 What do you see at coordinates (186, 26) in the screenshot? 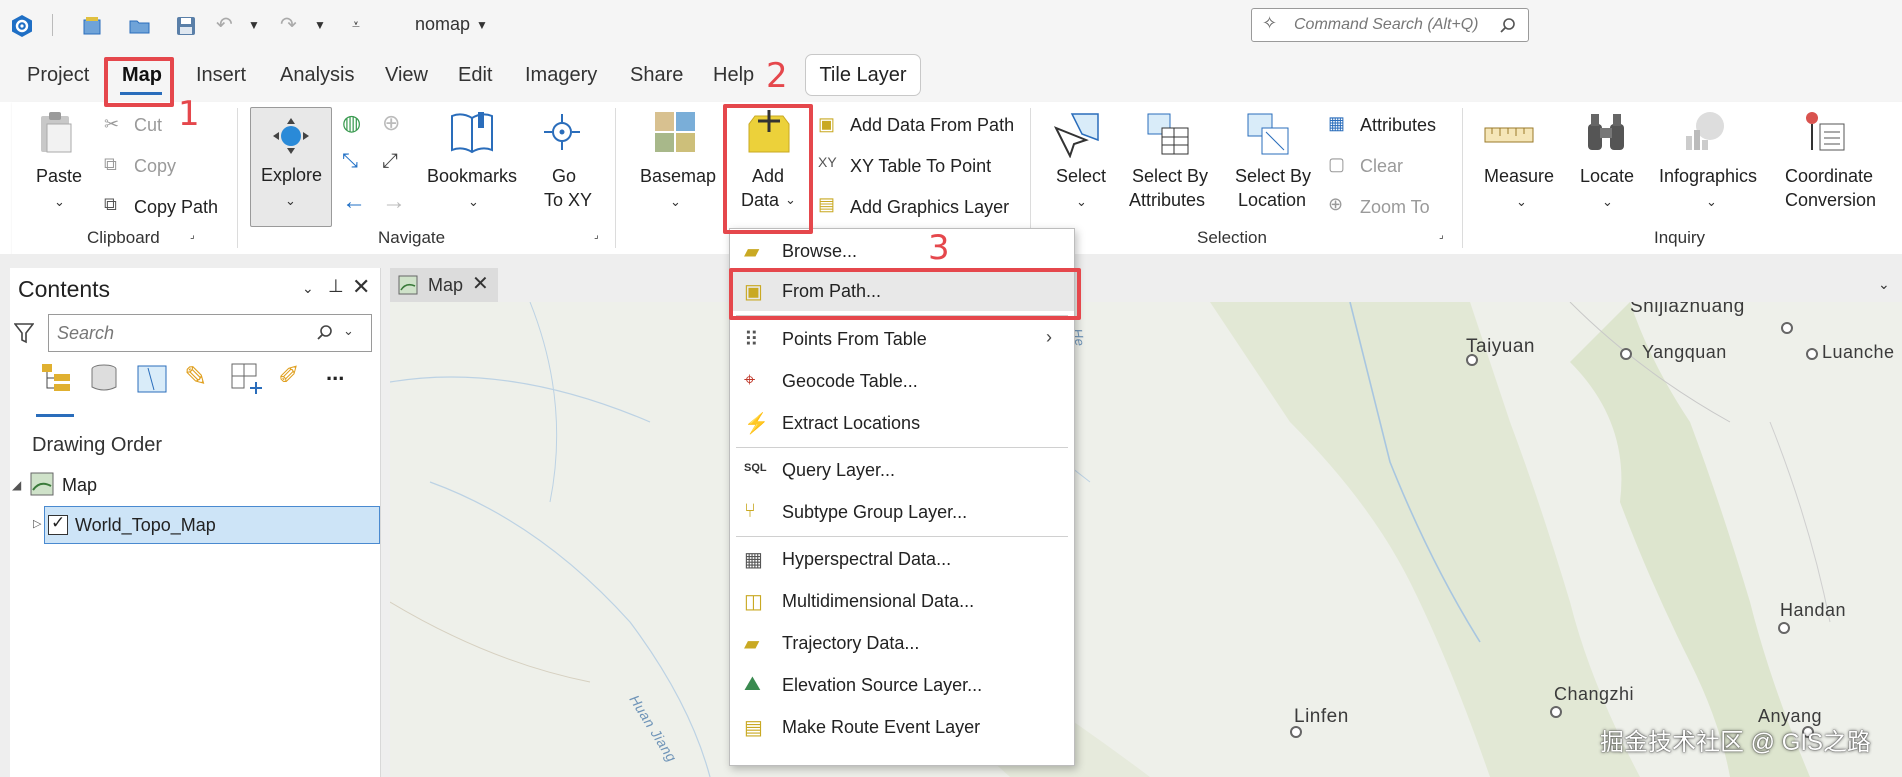
I see `save-project-icon` at bounding box center [186, 26].